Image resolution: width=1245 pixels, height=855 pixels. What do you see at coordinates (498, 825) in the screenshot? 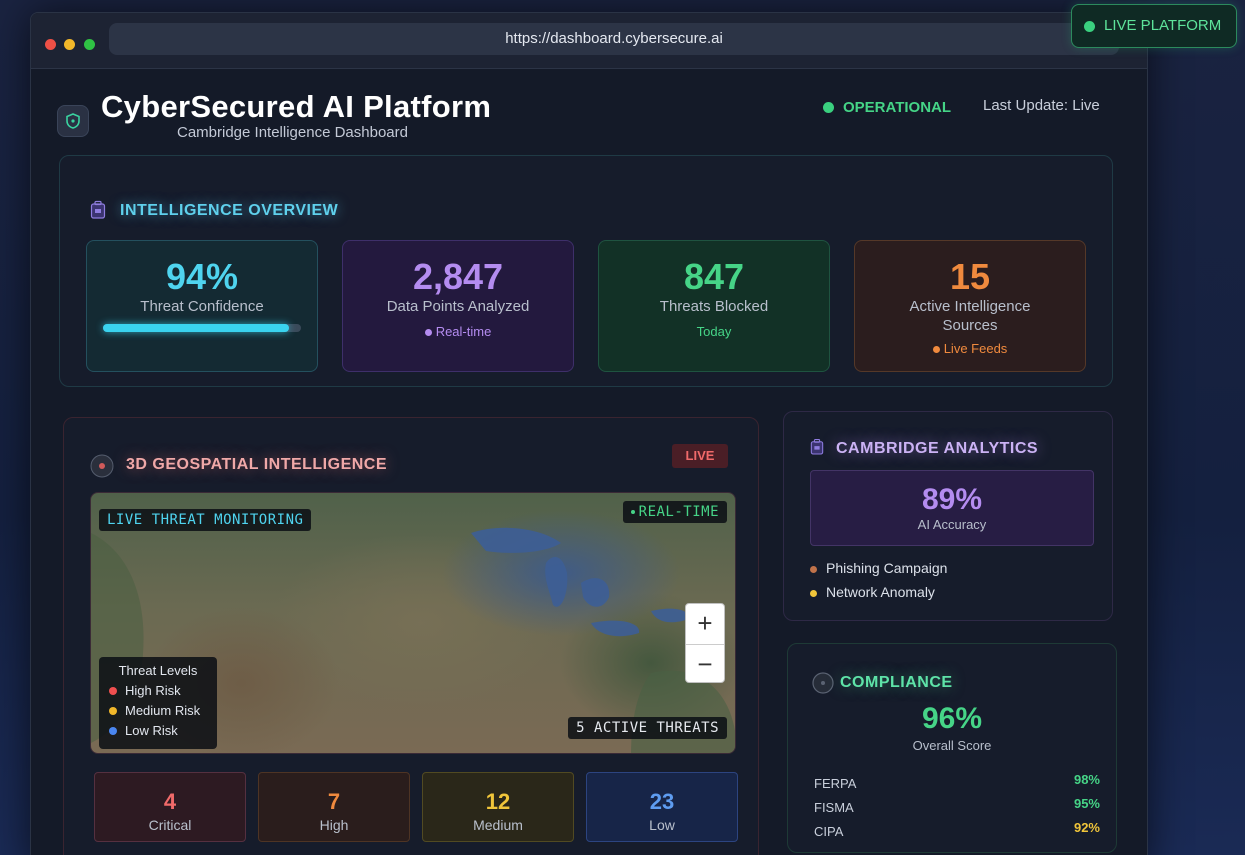
I see `count-label: Medium` at bounding box center [498, 825].